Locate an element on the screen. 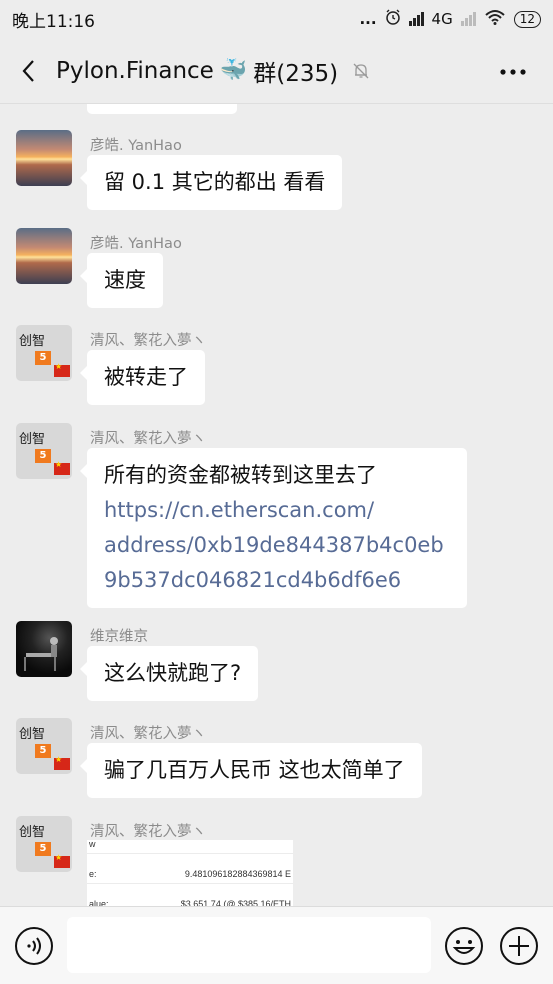  dark-avatar is located at coordinates (44, 649).